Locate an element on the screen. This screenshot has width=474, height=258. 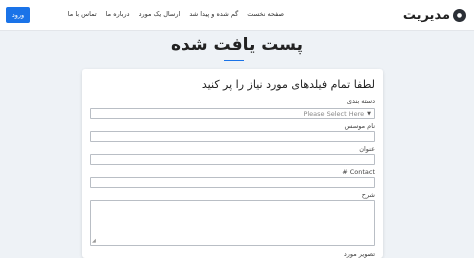
category-placeholder: Please Select Here is located at coordinates (334, 113).